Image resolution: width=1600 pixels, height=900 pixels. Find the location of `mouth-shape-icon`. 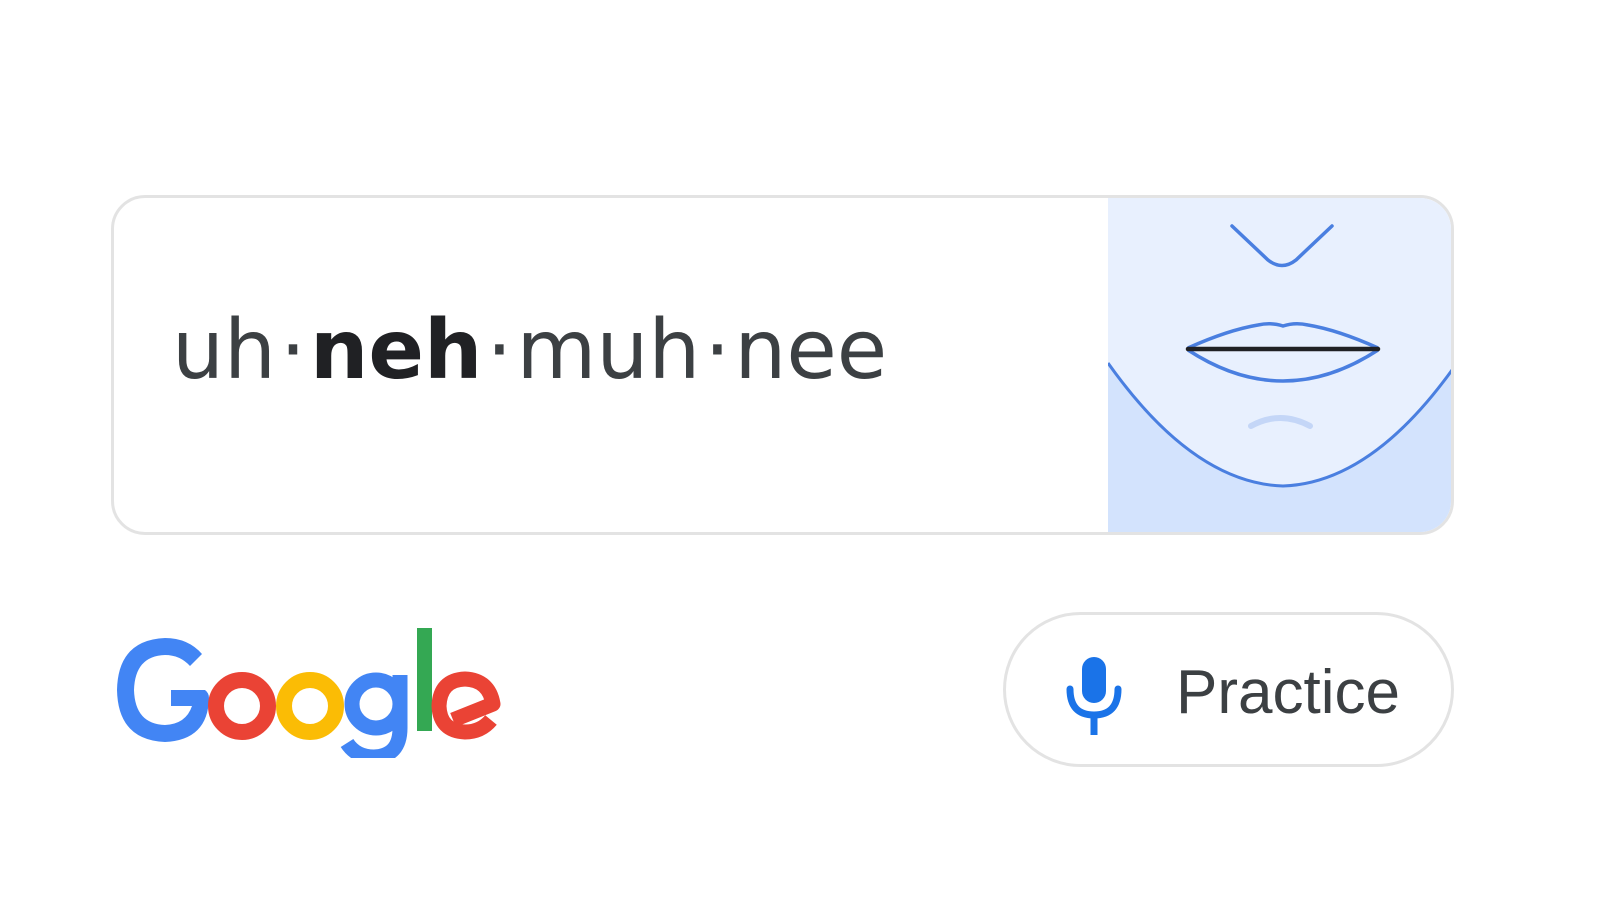

mouth-shape-icon is located at coordinates (1279, 378).